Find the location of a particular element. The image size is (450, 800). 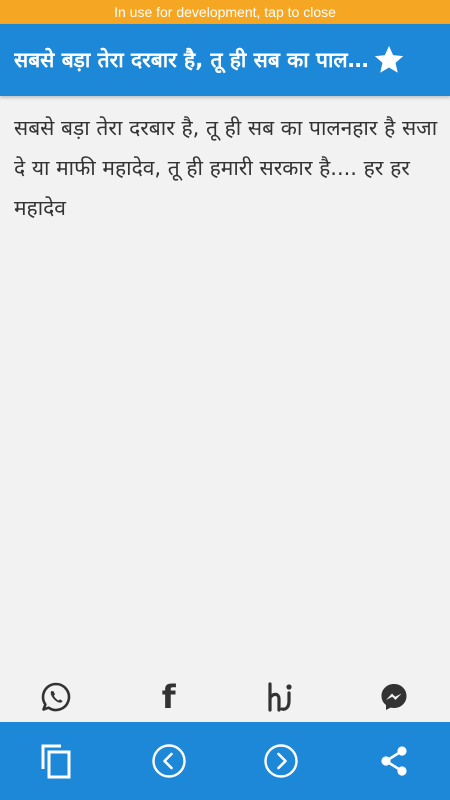

share-icon is located at coordinates (394, 761).